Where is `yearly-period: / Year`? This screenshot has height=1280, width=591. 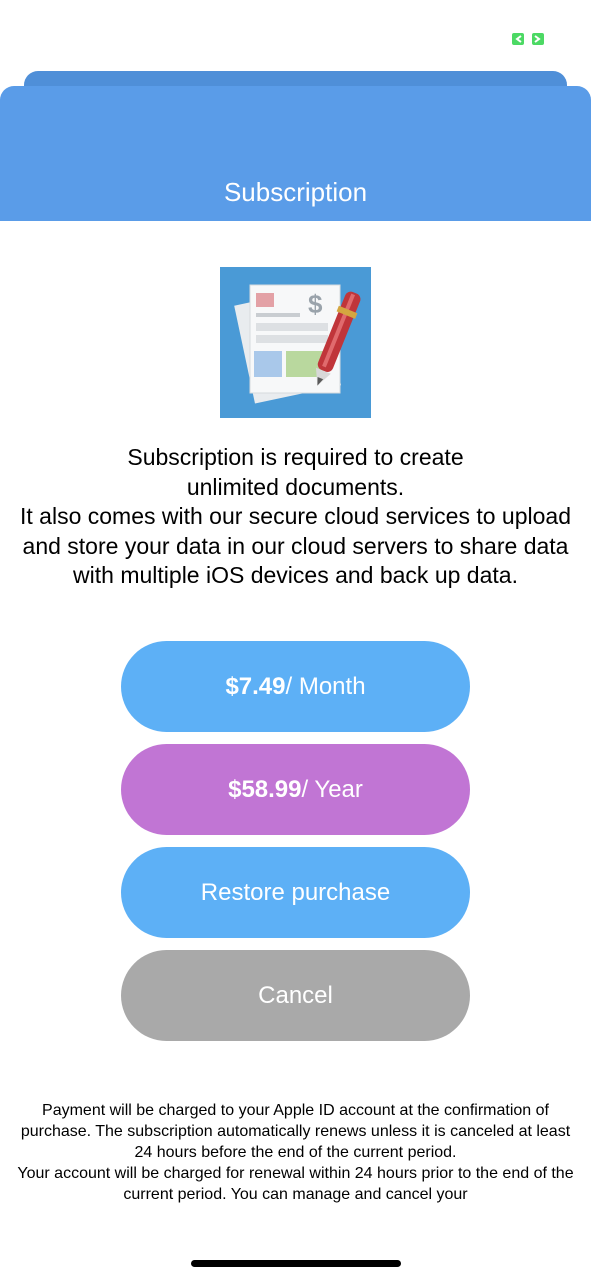
yearly-period: / Year is located at coordinates (332, 789).